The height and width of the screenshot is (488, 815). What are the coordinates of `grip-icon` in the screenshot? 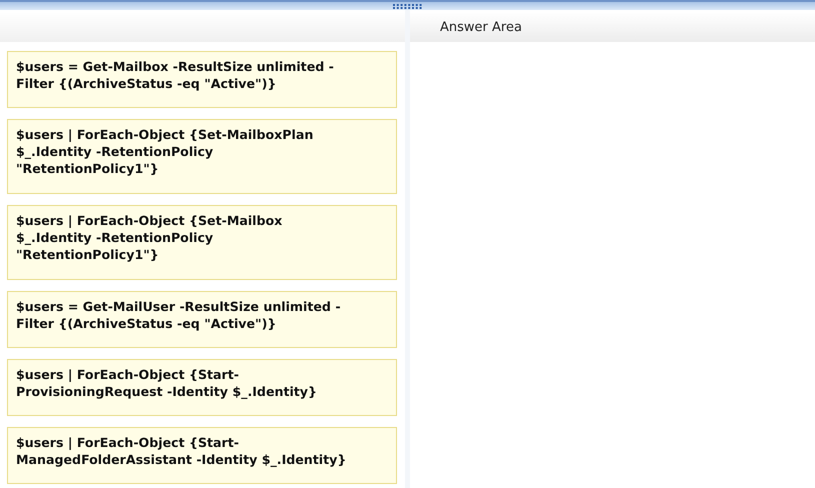 It's located at (407, 6).